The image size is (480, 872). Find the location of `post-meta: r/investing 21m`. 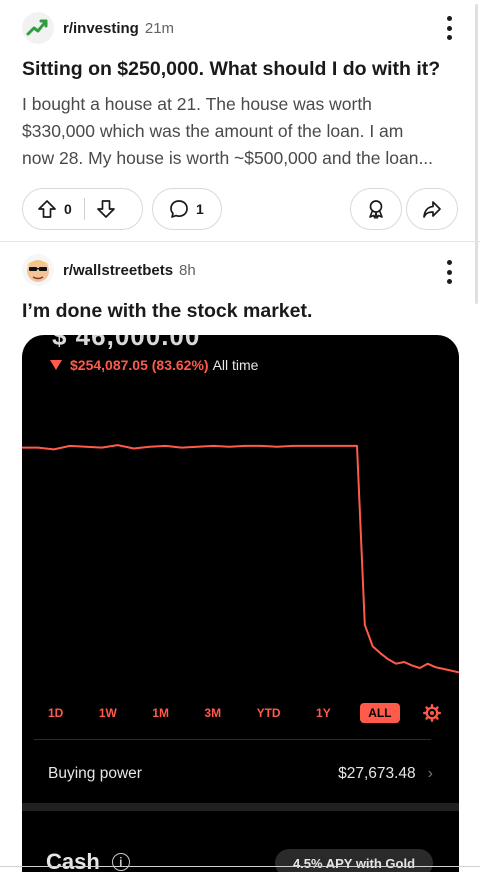

post-meta: r/investing 21m is located at coordinates (98, 28).